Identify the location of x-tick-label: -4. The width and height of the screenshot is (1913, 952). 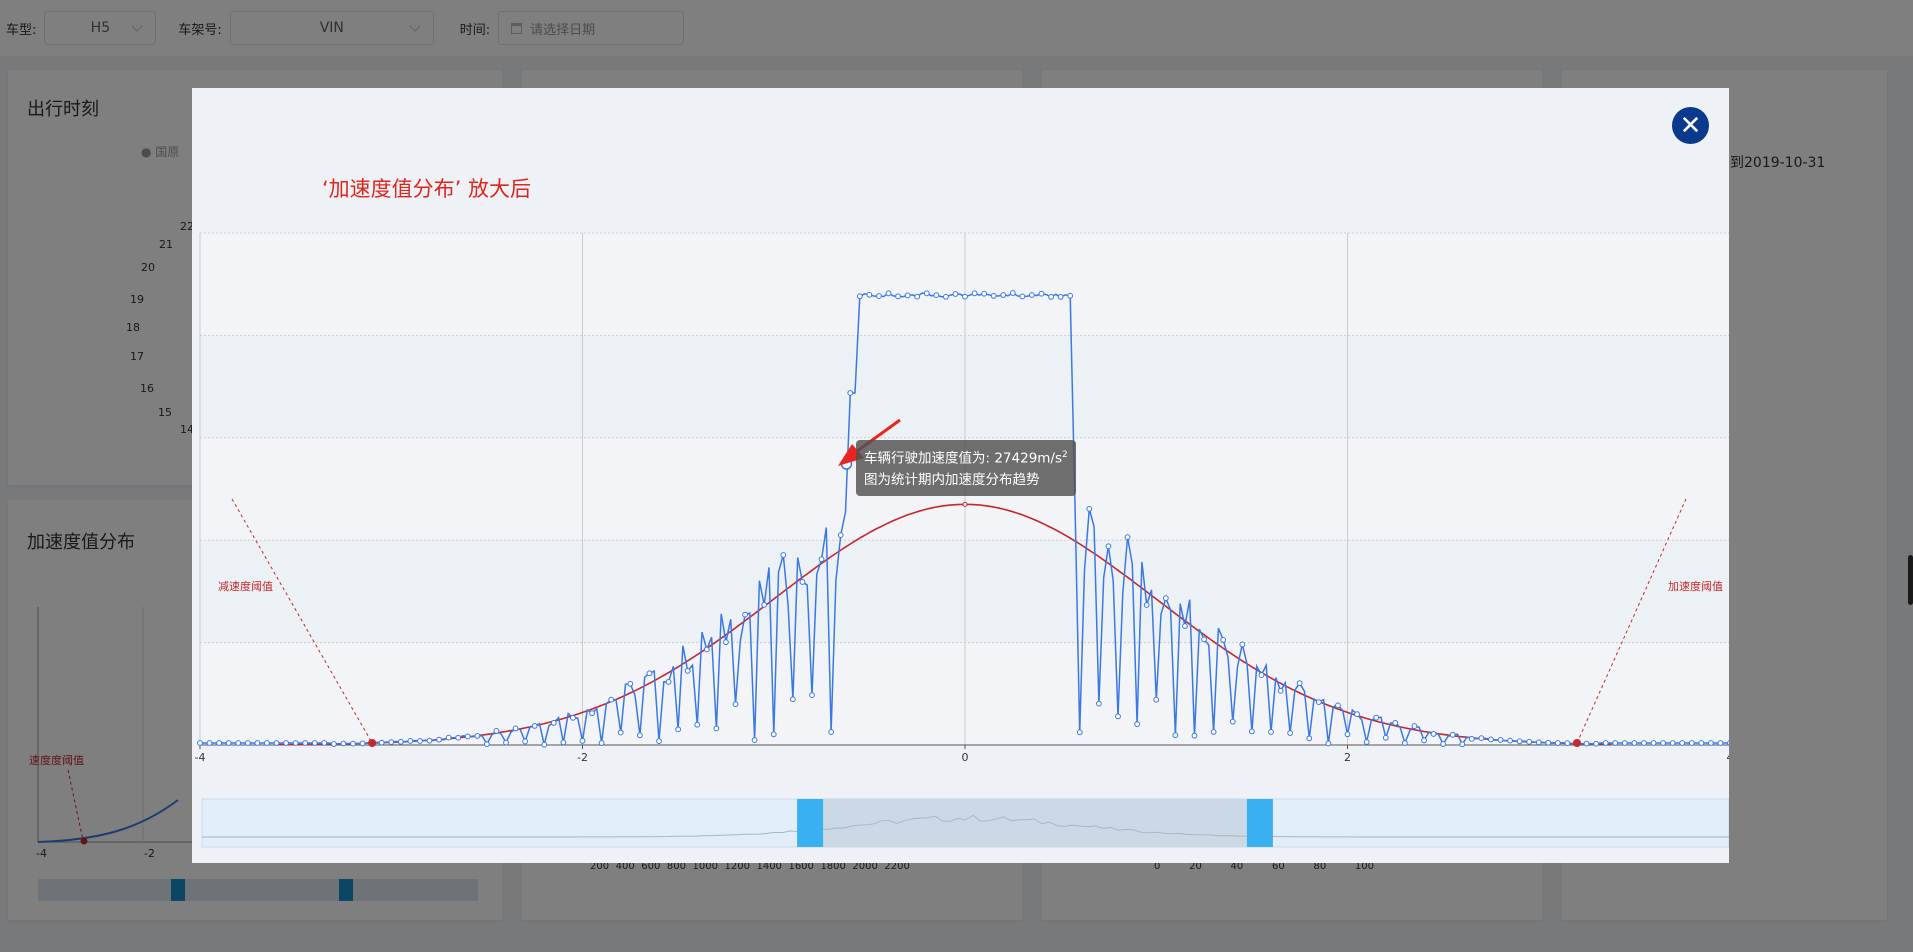
(200, 757).